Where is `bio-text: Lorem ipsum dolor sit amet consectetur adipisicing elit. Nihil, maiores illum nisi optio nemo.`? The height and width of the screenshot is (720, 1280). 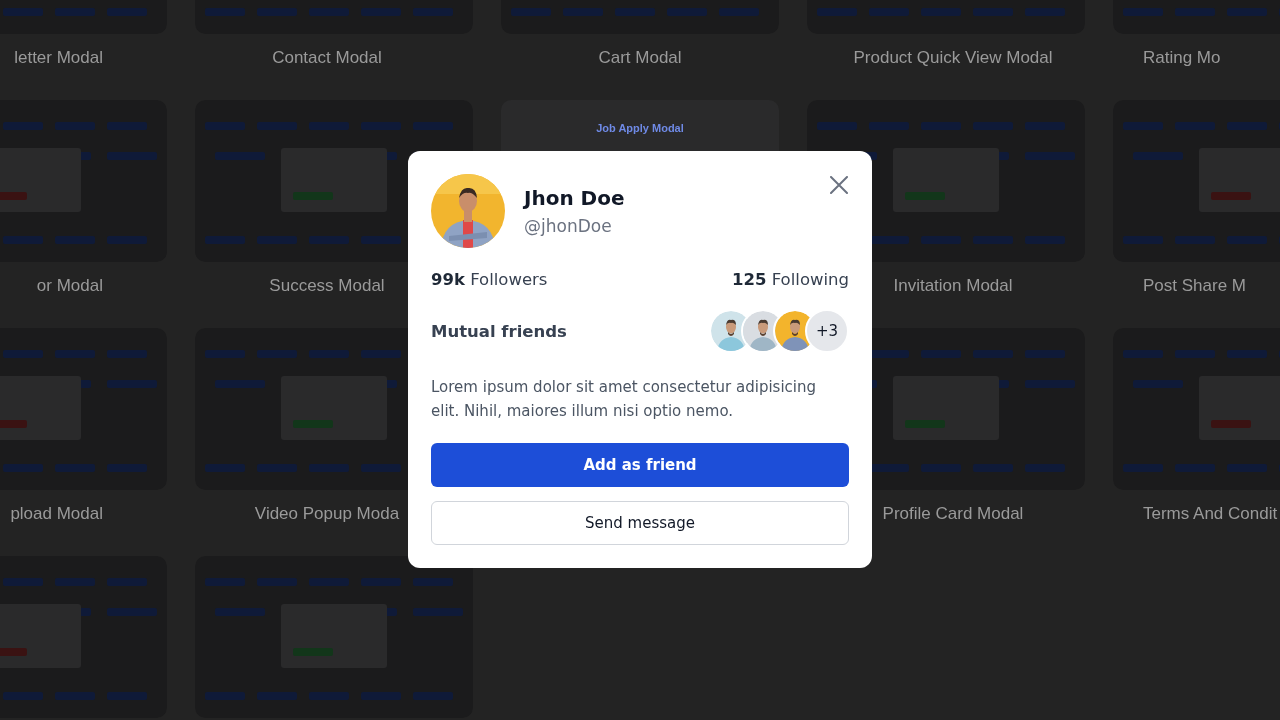 bio-text: Lorem ipsum dolor sit amet consectetur adipisicing elit. Nihil, maiores illum nisi optio nemo. is located at coordinates (624, 399).